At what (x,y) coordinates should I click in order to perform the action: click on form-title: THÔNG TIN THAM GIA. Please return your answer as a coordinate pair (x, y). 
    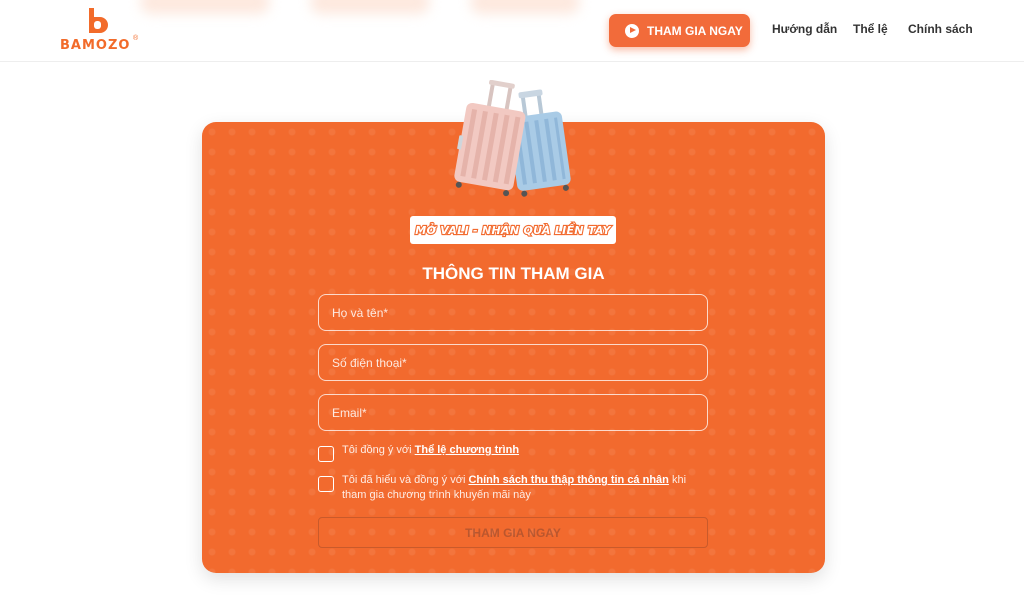
    Looking at the image, I should click on (513, 273).